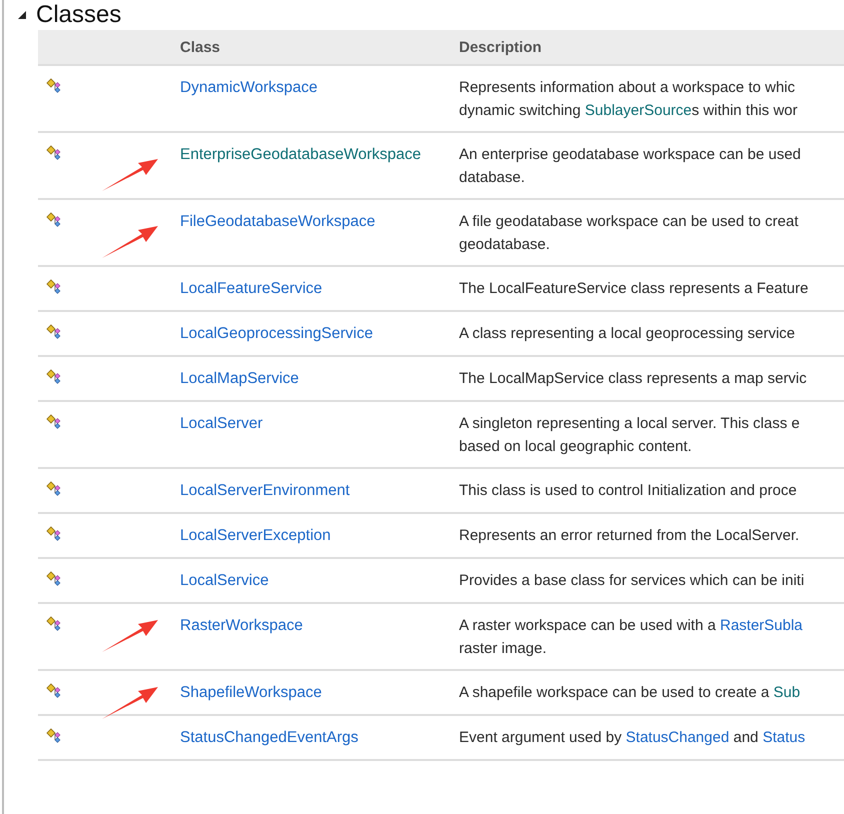  I want to click on description-text: raster image., so click(503, 649).